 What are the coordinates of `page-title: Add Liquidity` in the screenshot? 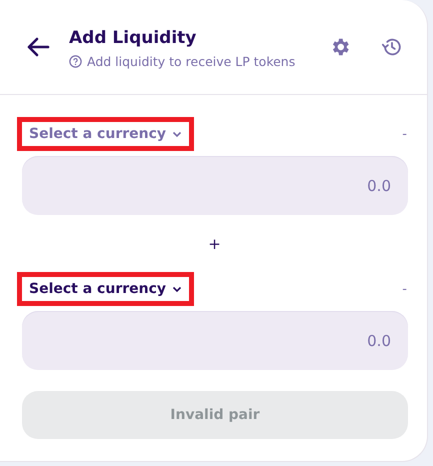 It's located at (133, 38).